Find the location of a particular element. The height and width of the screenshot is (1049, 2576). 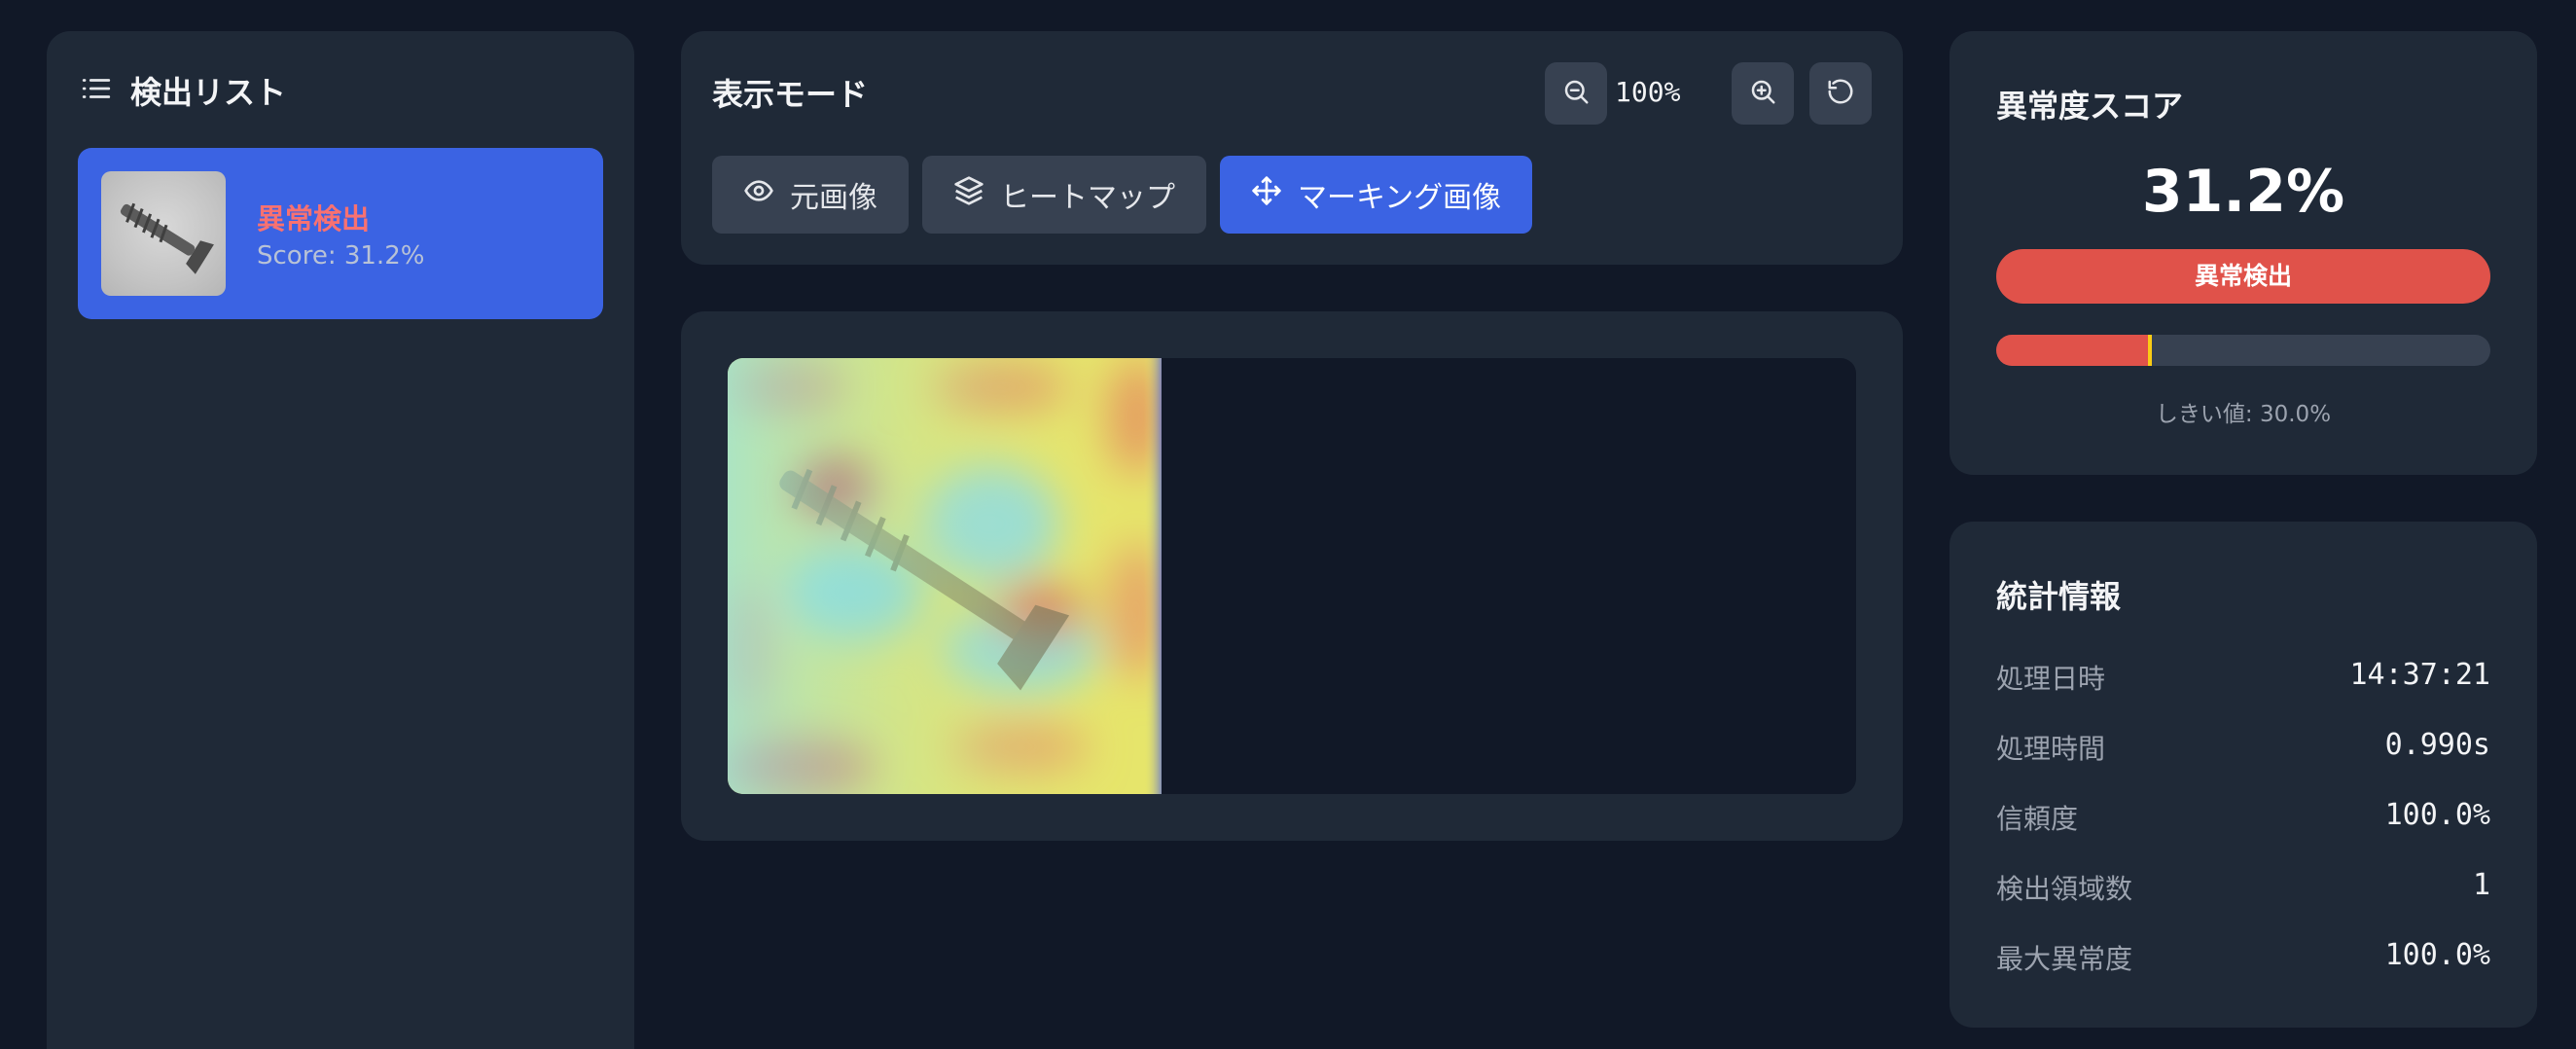

stat-label: 検出領域数 is located at coordinates (2064, 889).